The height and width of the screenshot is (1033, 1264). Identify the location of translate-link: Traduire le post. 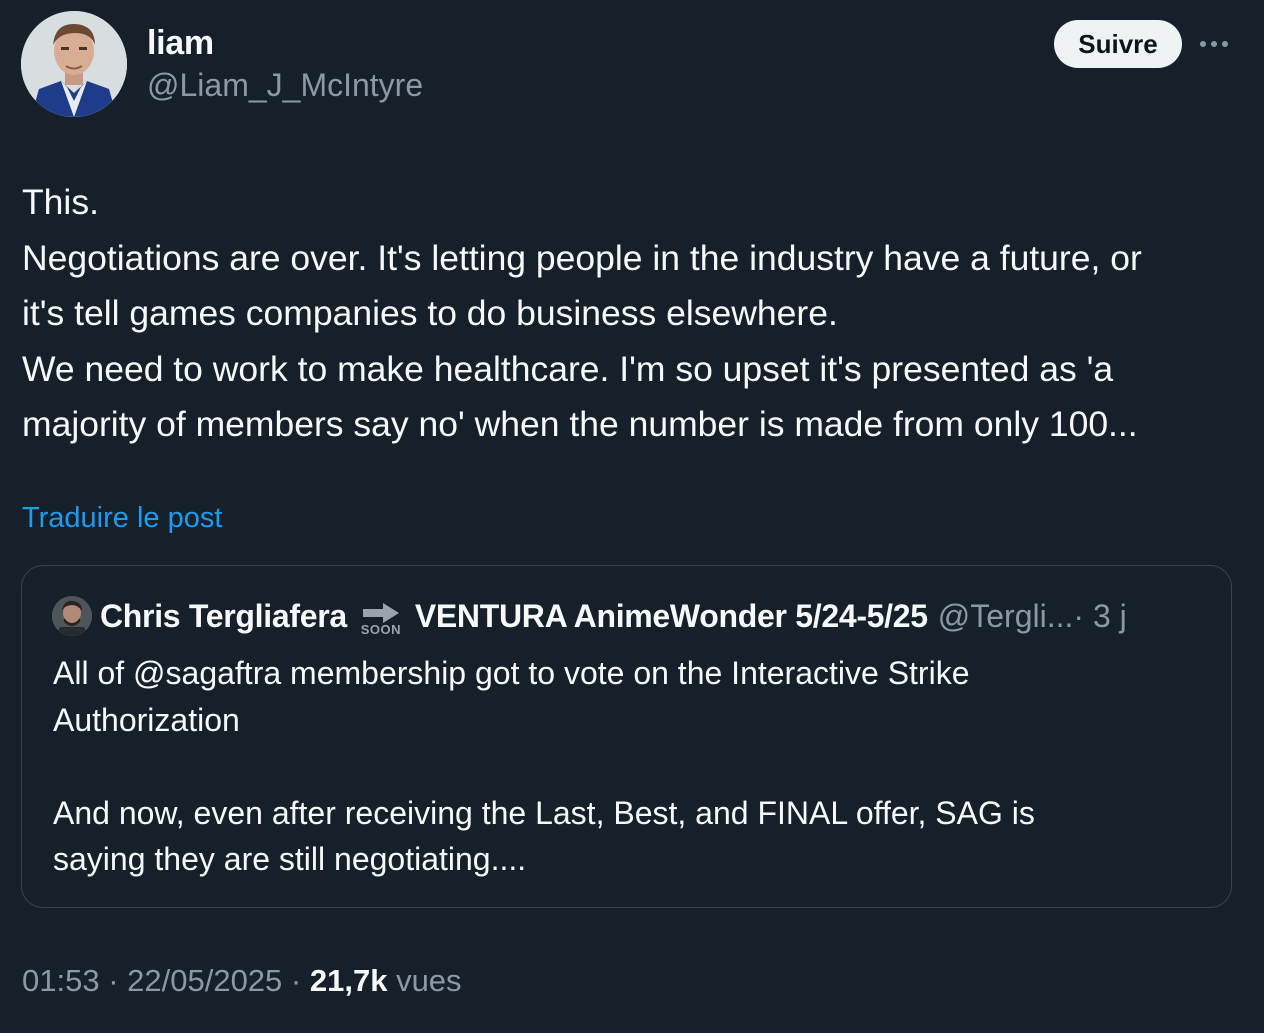
(122, 518).